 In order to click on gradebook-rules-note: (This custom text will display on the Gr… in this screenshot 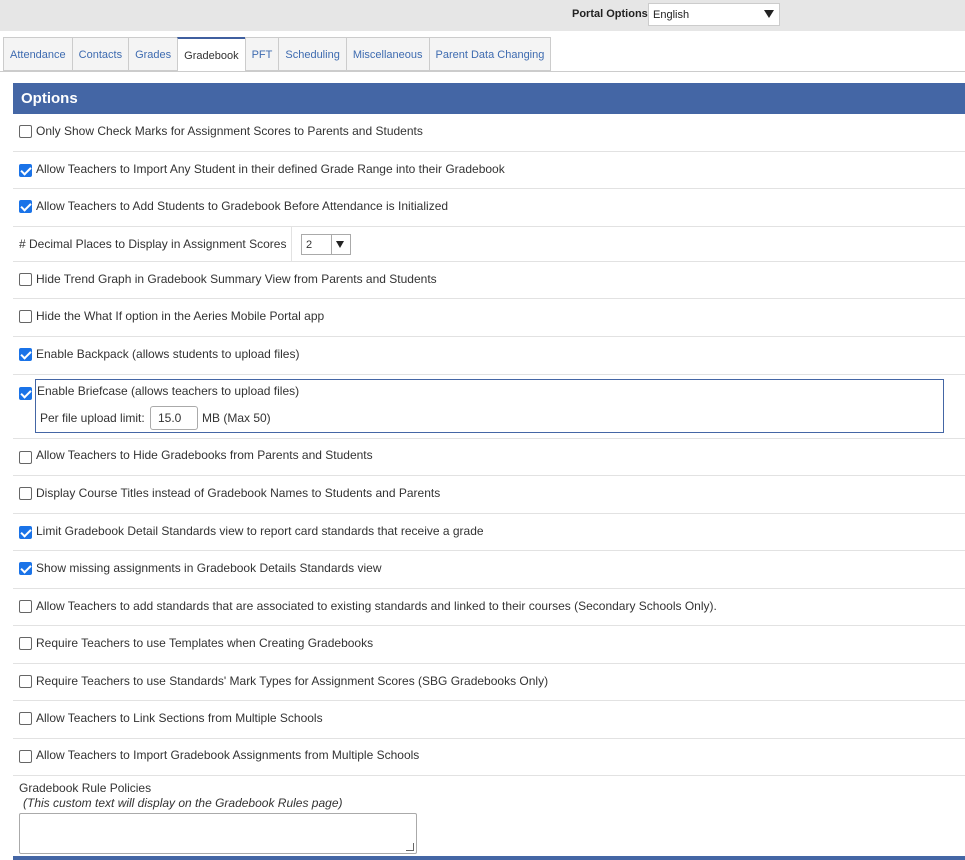, I will do `click(183, 803)`.